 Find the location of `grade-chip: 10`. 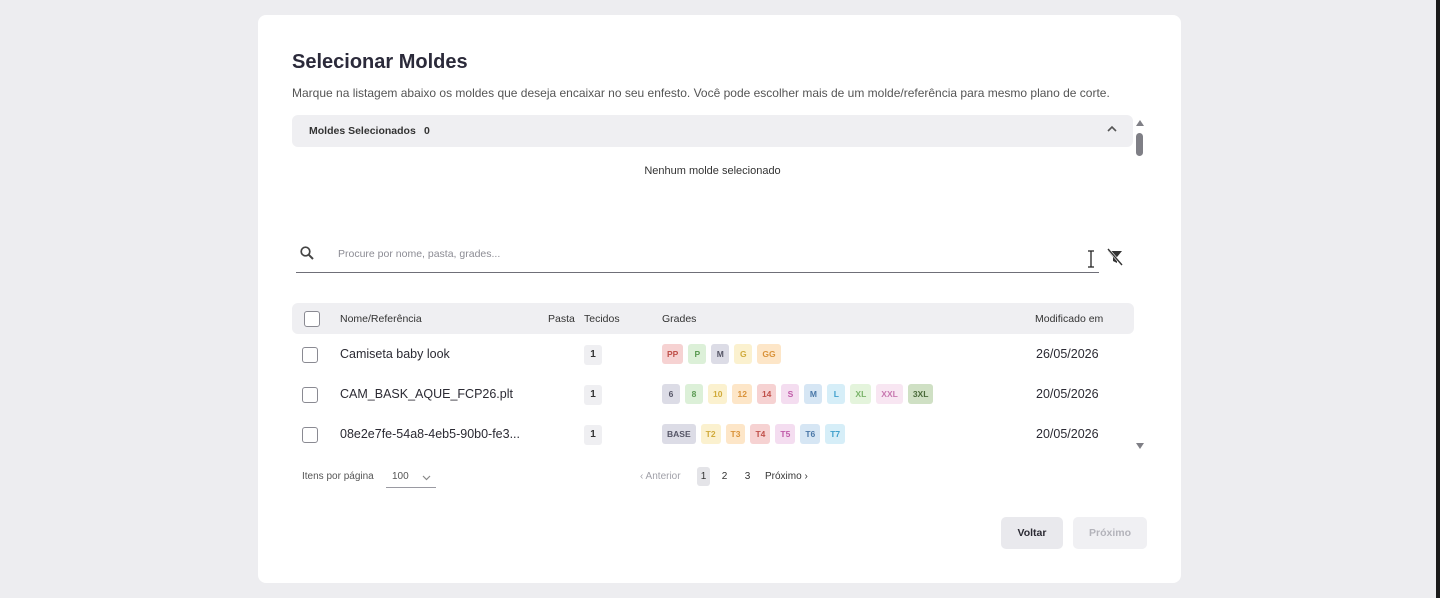

grade-chip: 10 is located at coordinates (718, 394).